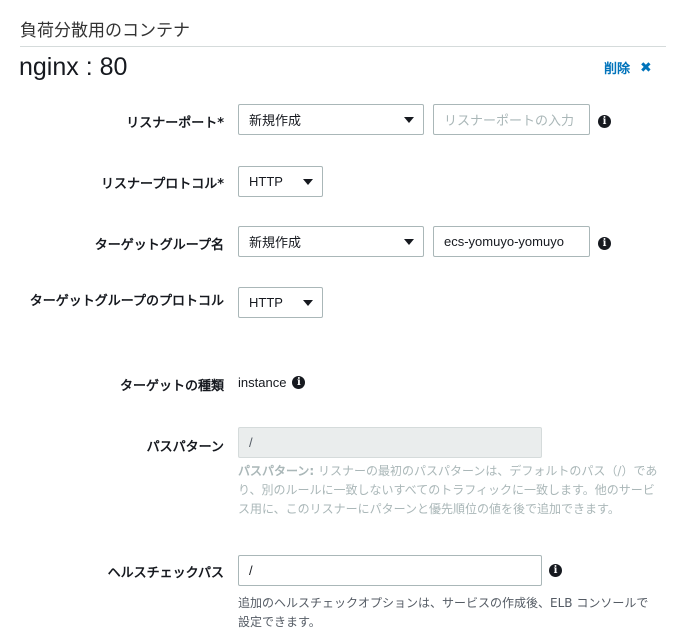 The image size is (680, 642). What do you see at coordinates (511, 241) in the screenshot?
I see `target-group-name-input: ecs-yomuyo-yomuyo` at bounding box center [511, 241].